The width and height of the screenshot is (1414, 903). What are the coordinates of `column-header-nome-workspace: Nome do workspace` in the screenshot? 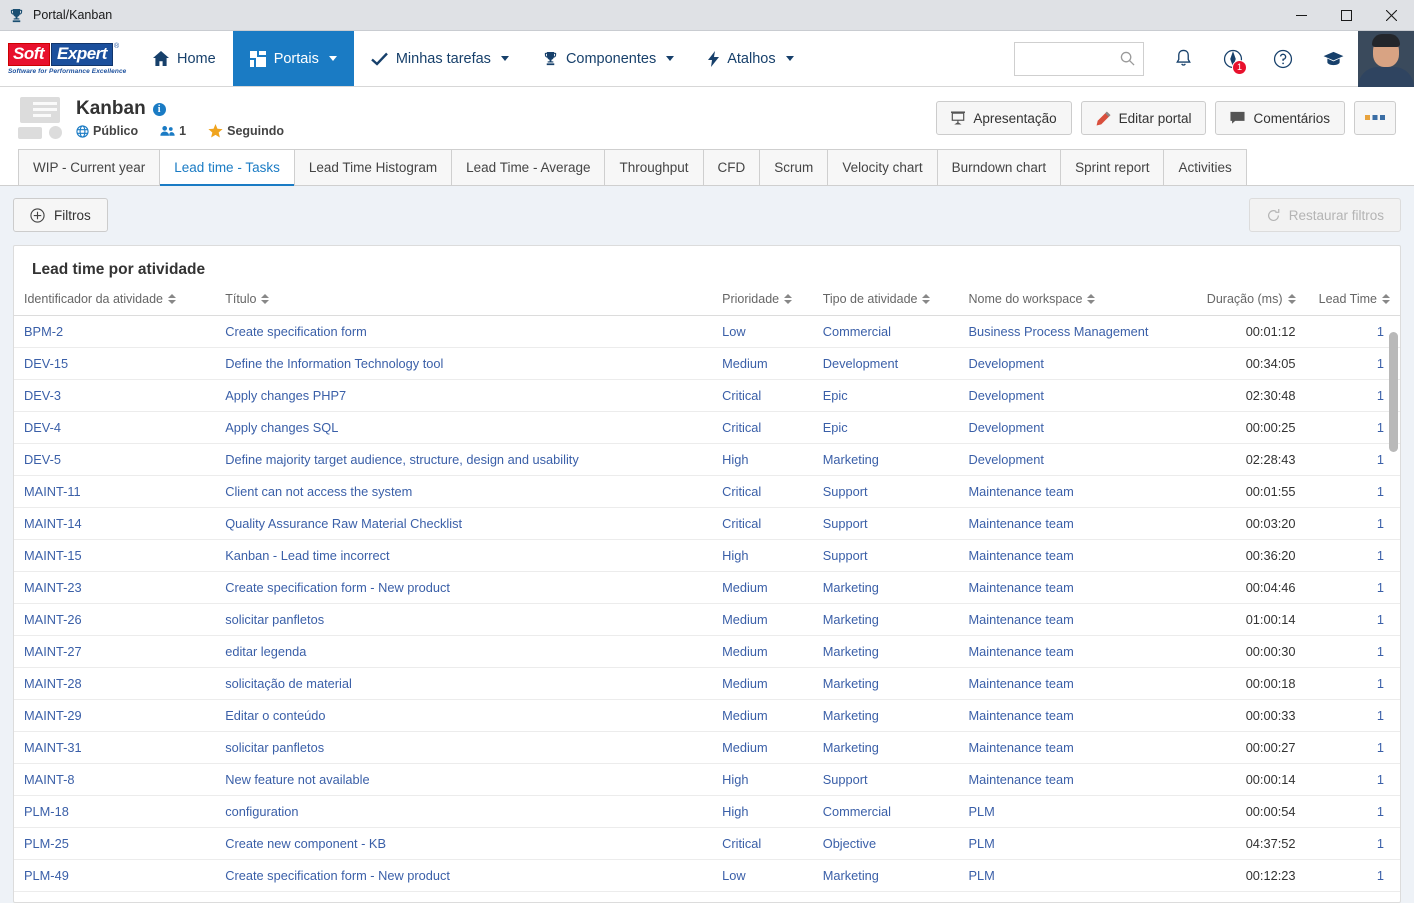 It's located at (1070, 304).